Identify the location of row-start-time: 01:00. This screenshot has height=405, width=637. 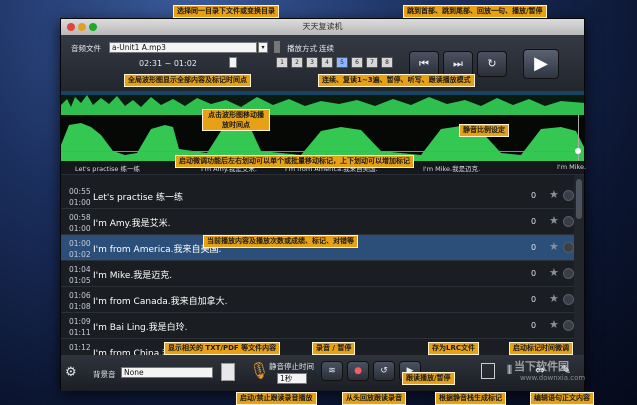
(80, 243).